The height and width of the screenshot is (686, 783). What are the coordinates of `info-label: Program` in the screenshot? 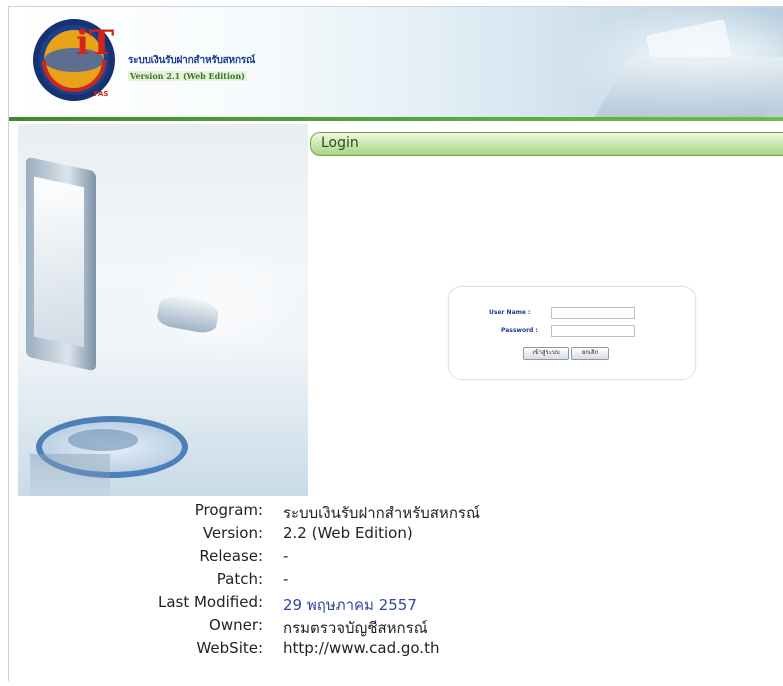 It's located at (226, 510).